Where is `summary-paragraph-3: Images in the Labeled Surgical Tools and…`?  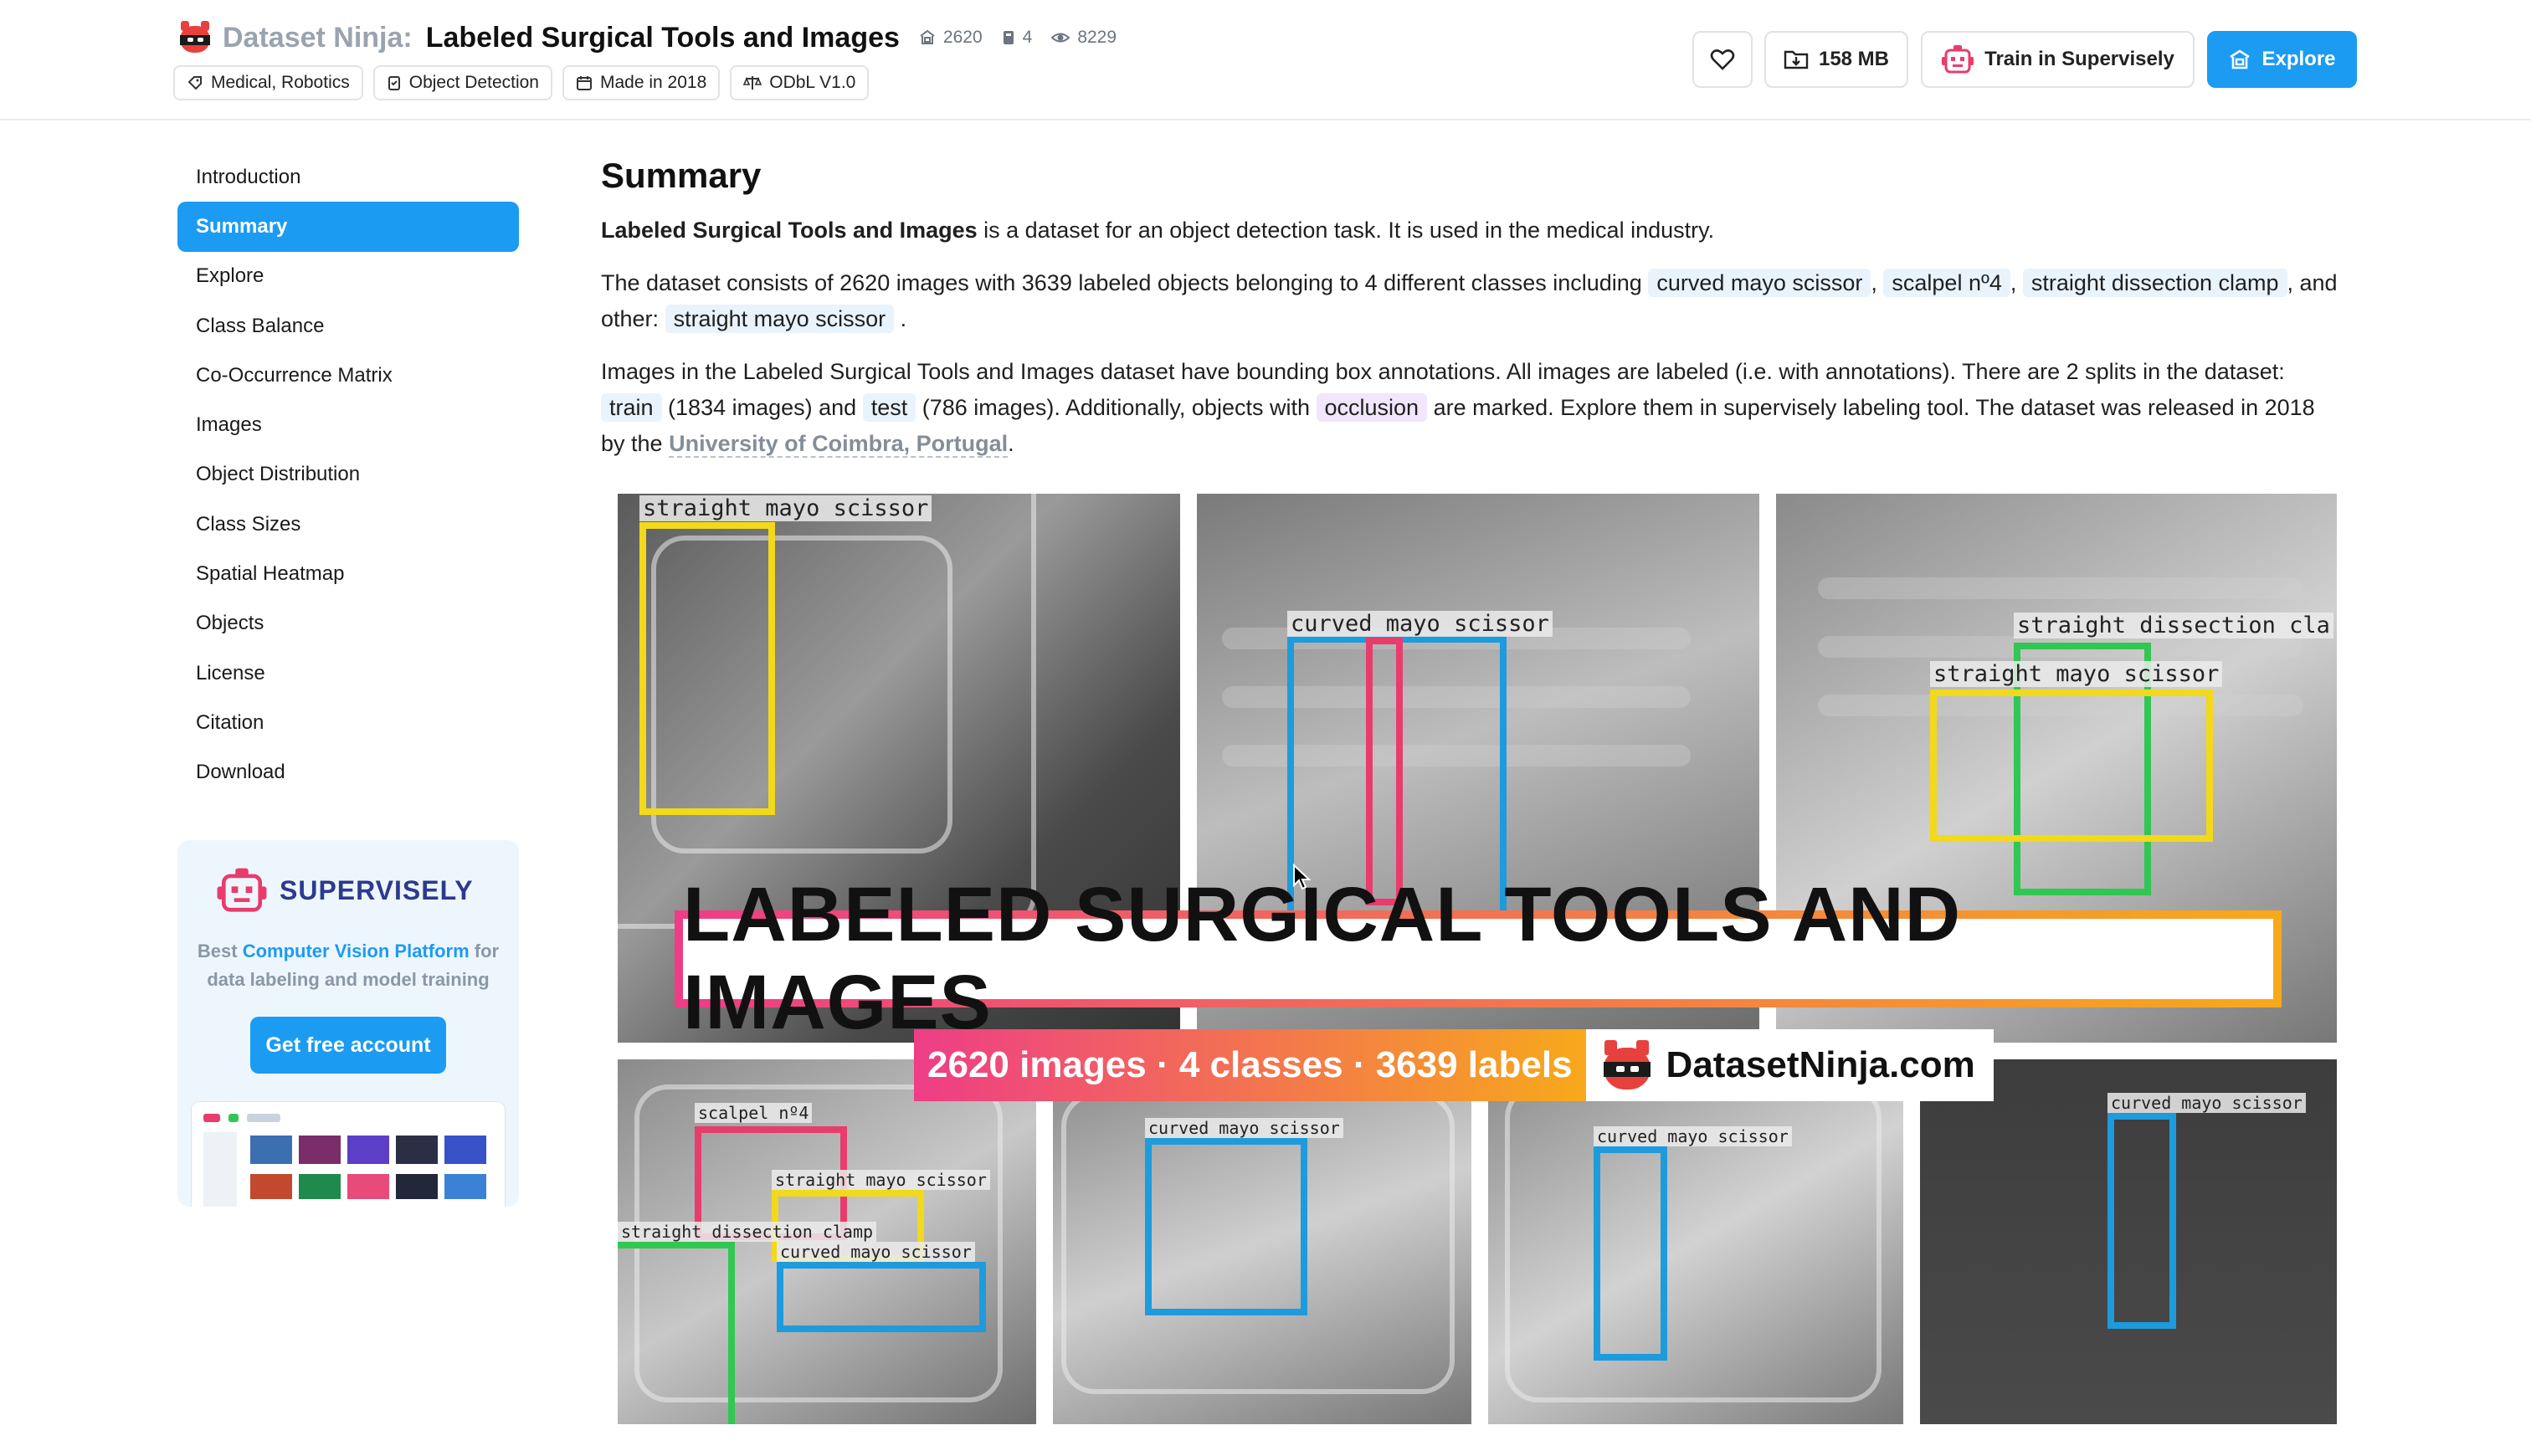
summary-paragraph-3: Images in the Labeled Surgical Tools and… is located at coordinates (1458, 408).